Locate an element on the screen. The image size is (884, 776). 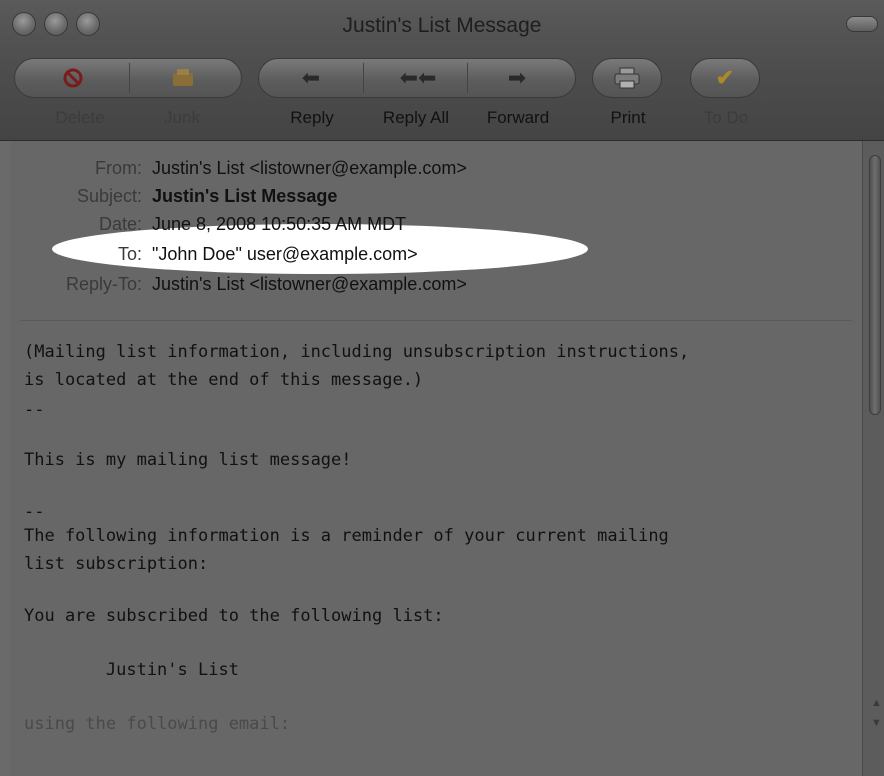
forward-button-label: Forward is located at coordinates (518, 118).